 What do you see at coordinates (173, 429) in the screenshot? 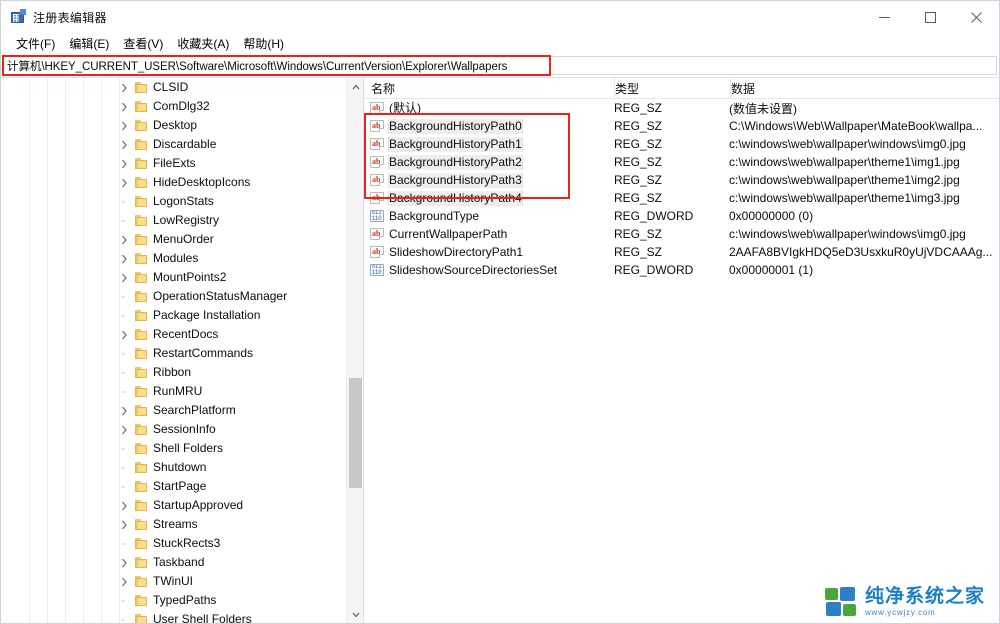
I see `tree-item-sessioninfo: SessionInfo` at bounding box center [173, 429].